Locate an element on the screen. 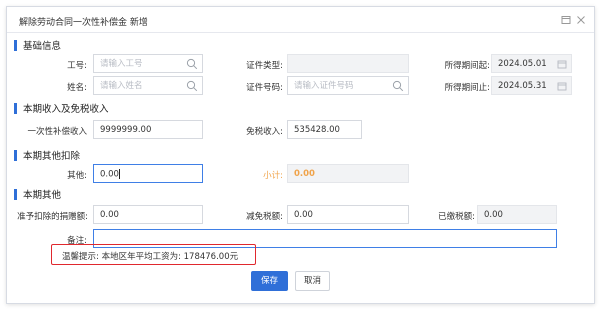 The height and width of the screenshot is (309, 600). section-other: 本期其他 is located at coordinates (37, 194).